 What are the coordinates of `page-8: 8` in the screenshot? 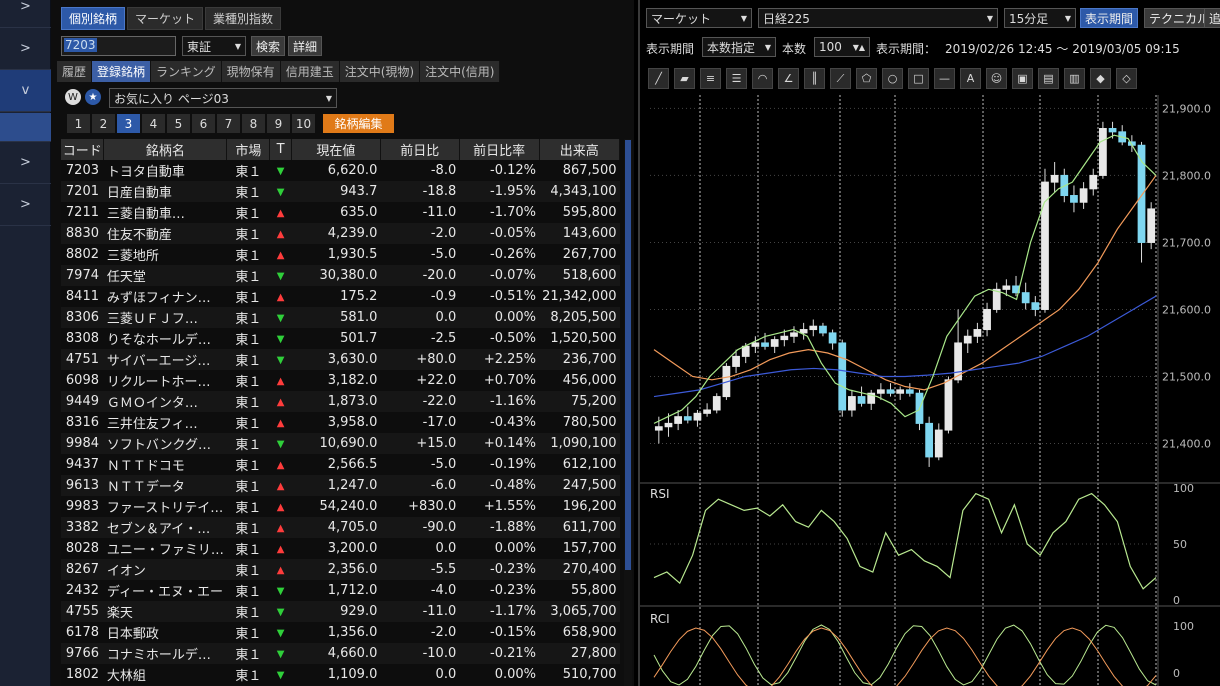 It's located at (253, 123).